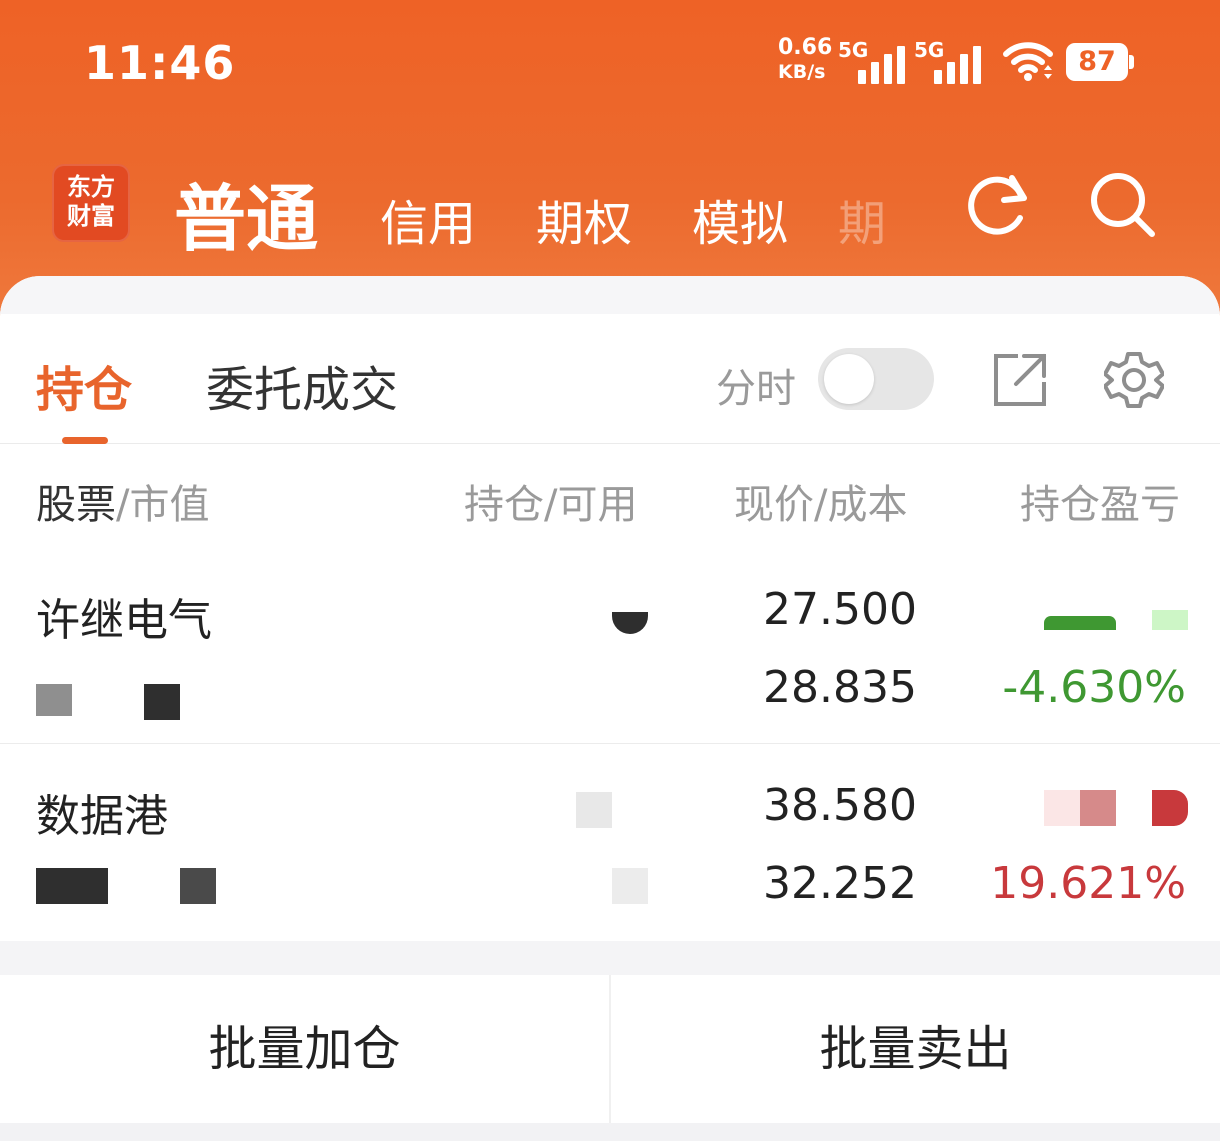 This screenshot has width=1220, height=1141. What do you see at coordinates (1100, 505) in the screenshot?
I see `col-header-pnl: 持仓盈亏` at bounding box center [1100, 505].